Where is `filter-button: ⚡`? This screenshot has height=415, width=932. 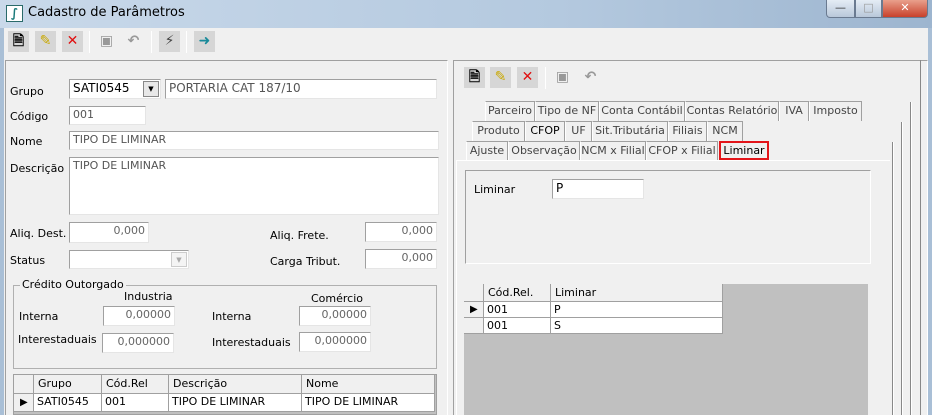 filter-button: ⚡ is located at coordinates (169, 41).